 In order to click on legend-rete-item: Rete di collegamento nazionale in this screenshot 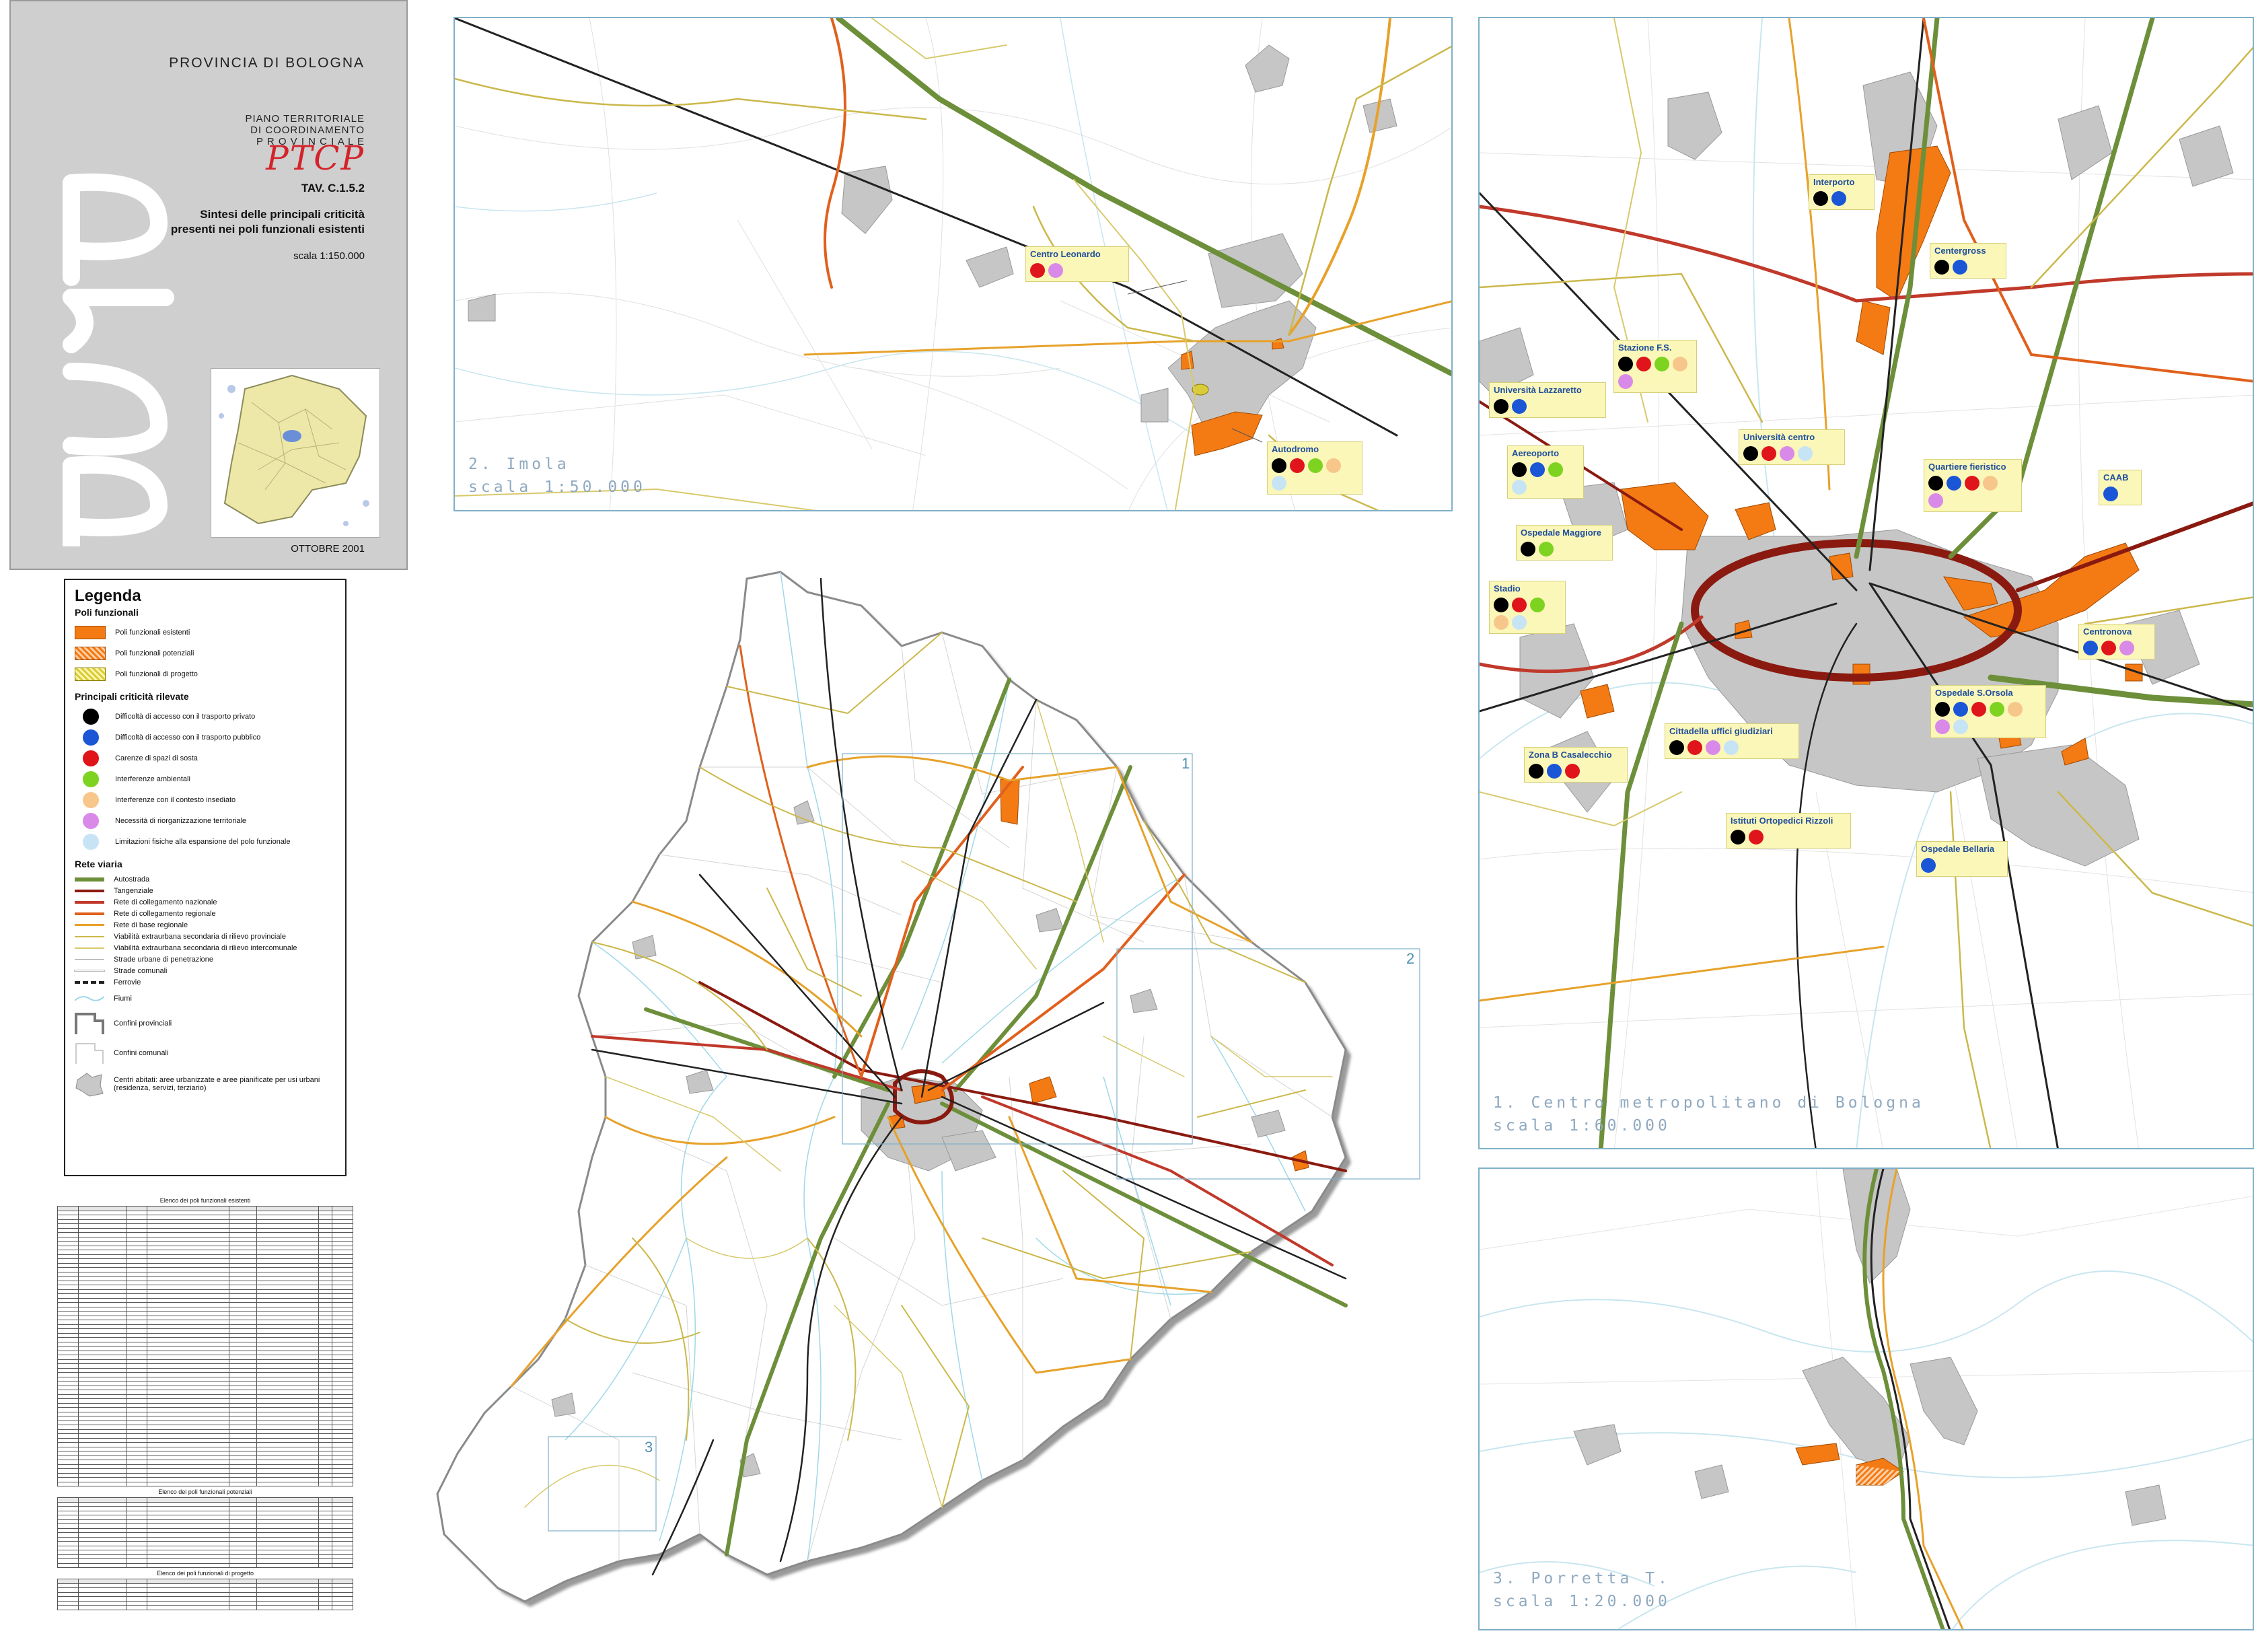, I will do `click(210, 902)`.